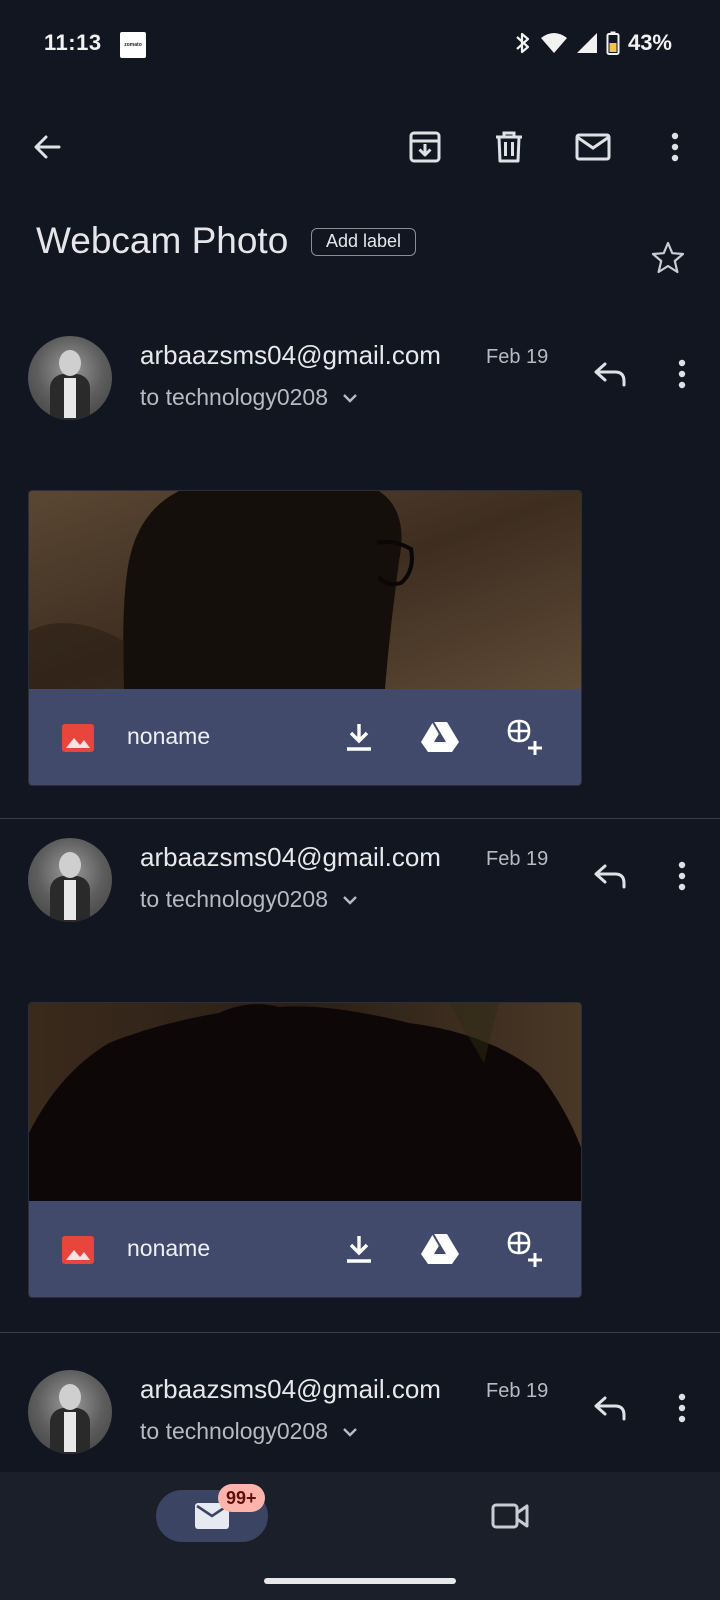 Image resolution: width=720 pixels, height=1600 pixels. I want to click on delete-button, so click(509, 147).